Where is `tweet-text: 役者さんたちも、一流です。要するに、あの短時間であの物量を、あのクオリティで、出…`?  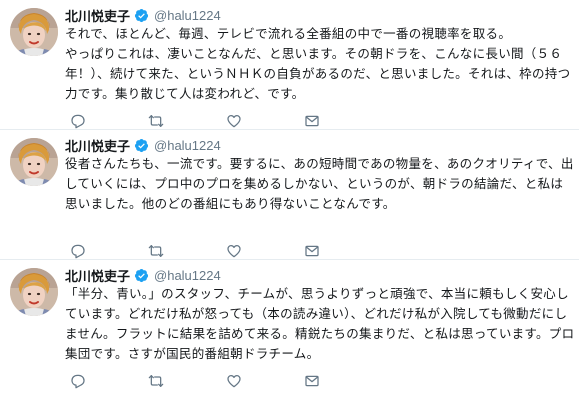 tweet-text: 役者さんたちも、一流です。要するに、あの短時間であの物量を、あのクオリティで、出… is located at coordinates (319, 183).